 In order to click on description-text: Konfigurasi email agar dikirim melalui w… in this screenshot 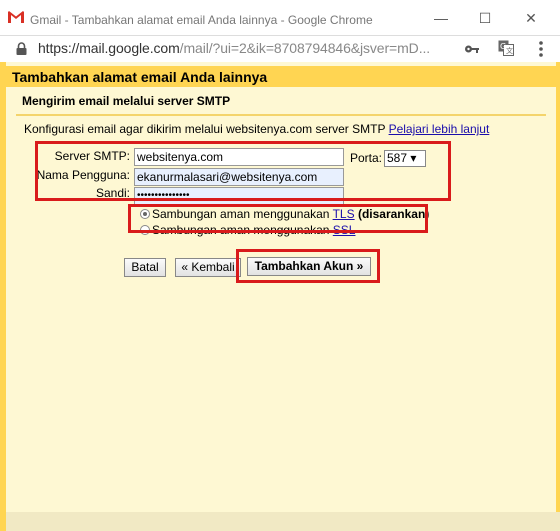, I will do `click(206, 129)`.